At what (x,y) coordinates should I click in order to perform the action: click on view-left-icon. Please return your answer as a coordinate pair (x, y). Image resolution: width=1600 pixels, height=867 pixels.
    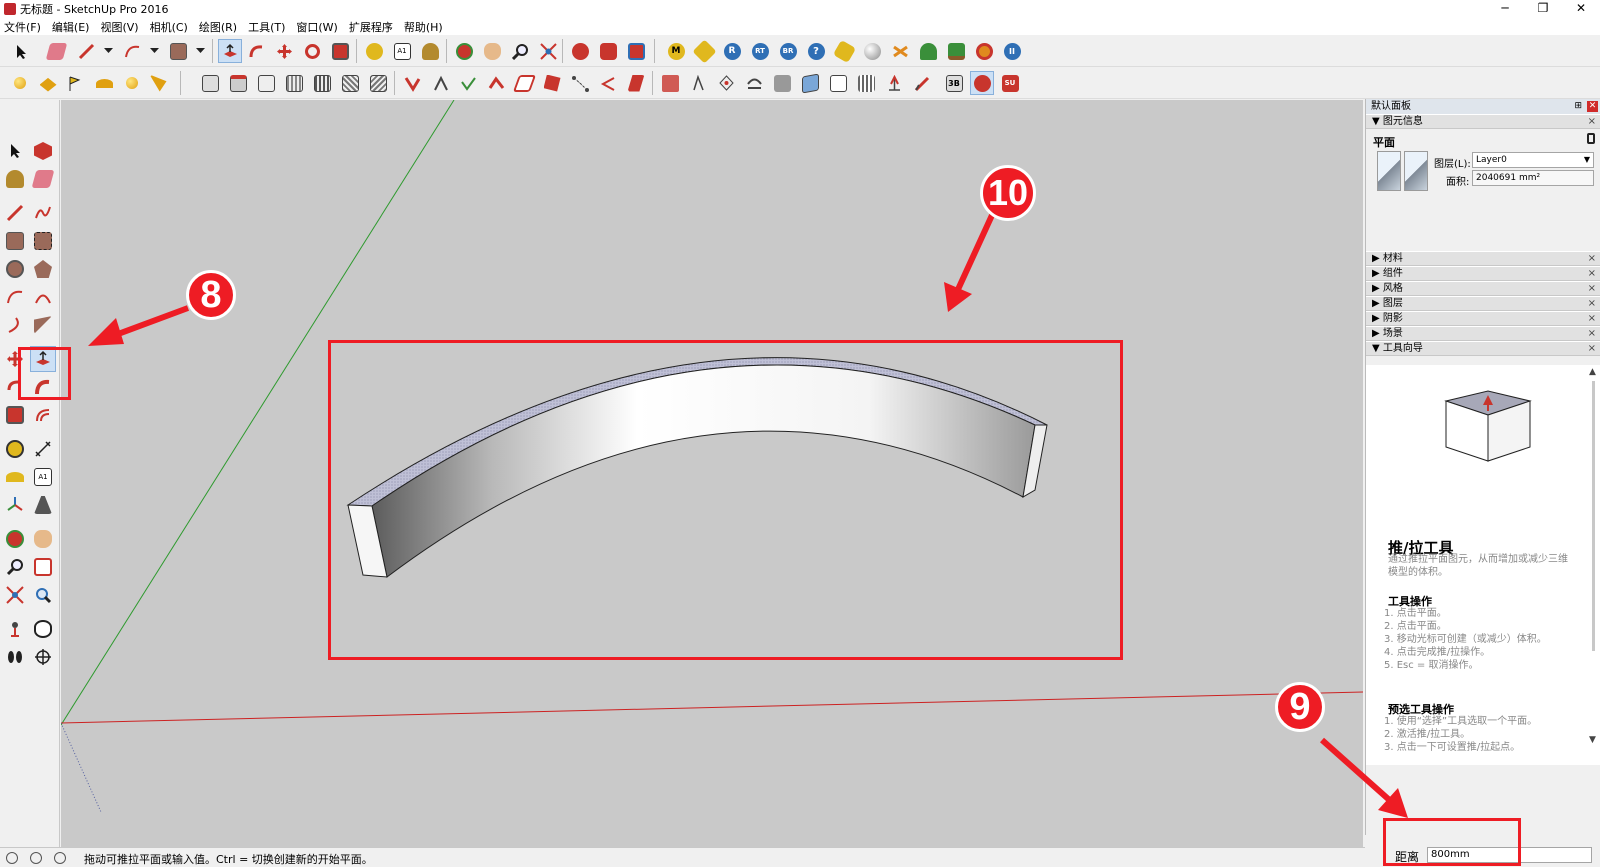
    Looking at the image, I should click on (350, 83).